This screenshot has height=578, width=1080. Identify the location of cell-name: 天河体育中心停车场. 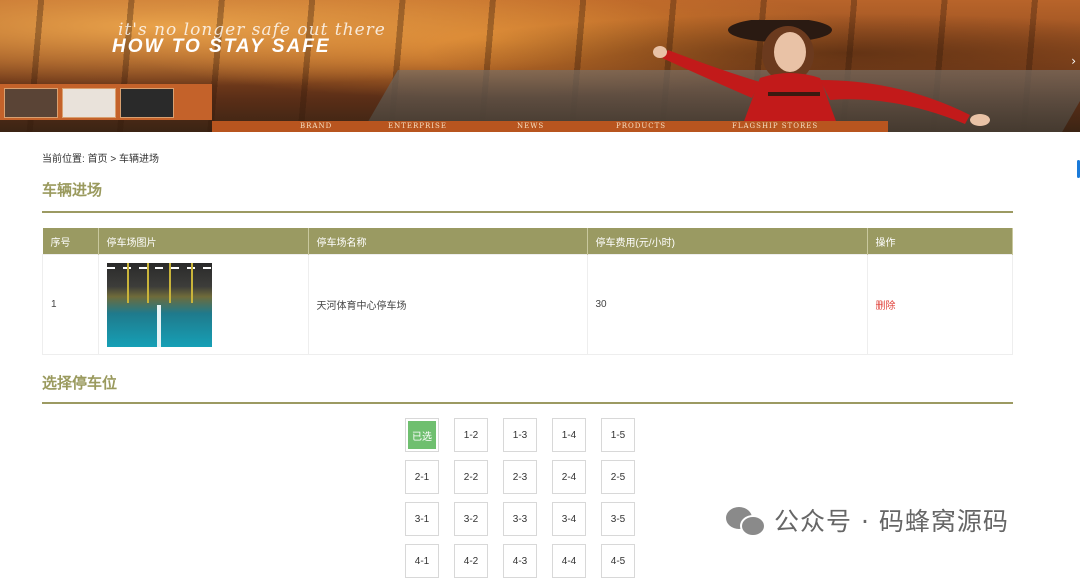
(447, 304).